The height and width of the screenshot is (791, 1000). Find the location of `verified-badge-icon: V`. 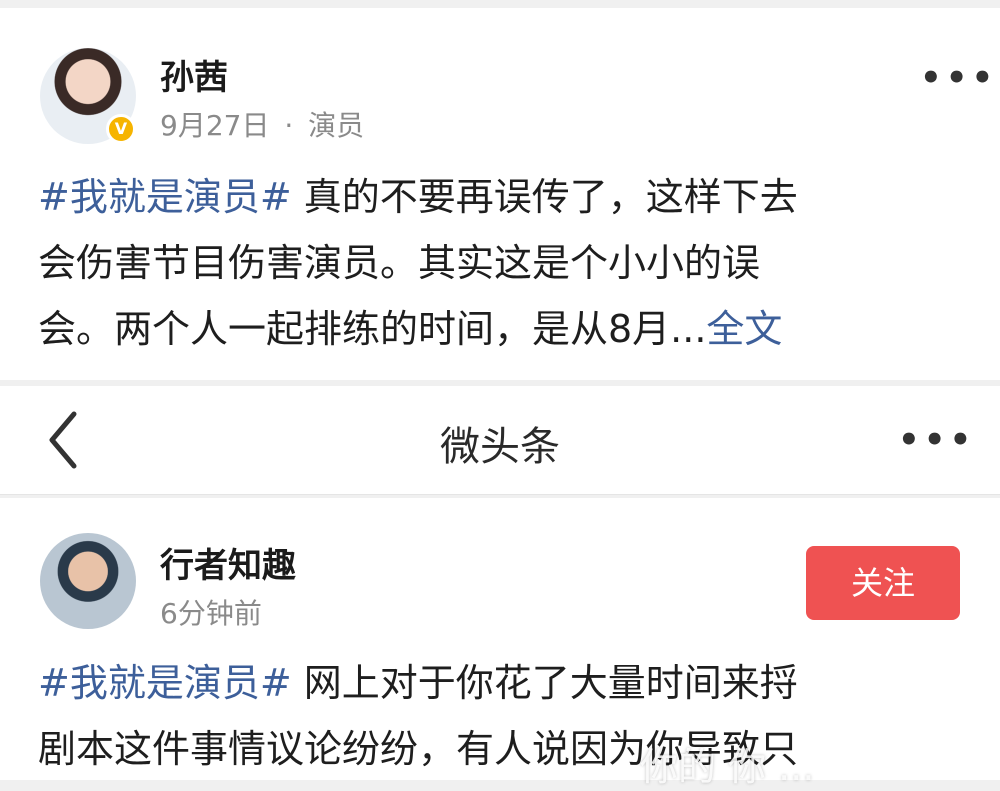

verified-badge-icon: V is located at coordinates (121, 129).